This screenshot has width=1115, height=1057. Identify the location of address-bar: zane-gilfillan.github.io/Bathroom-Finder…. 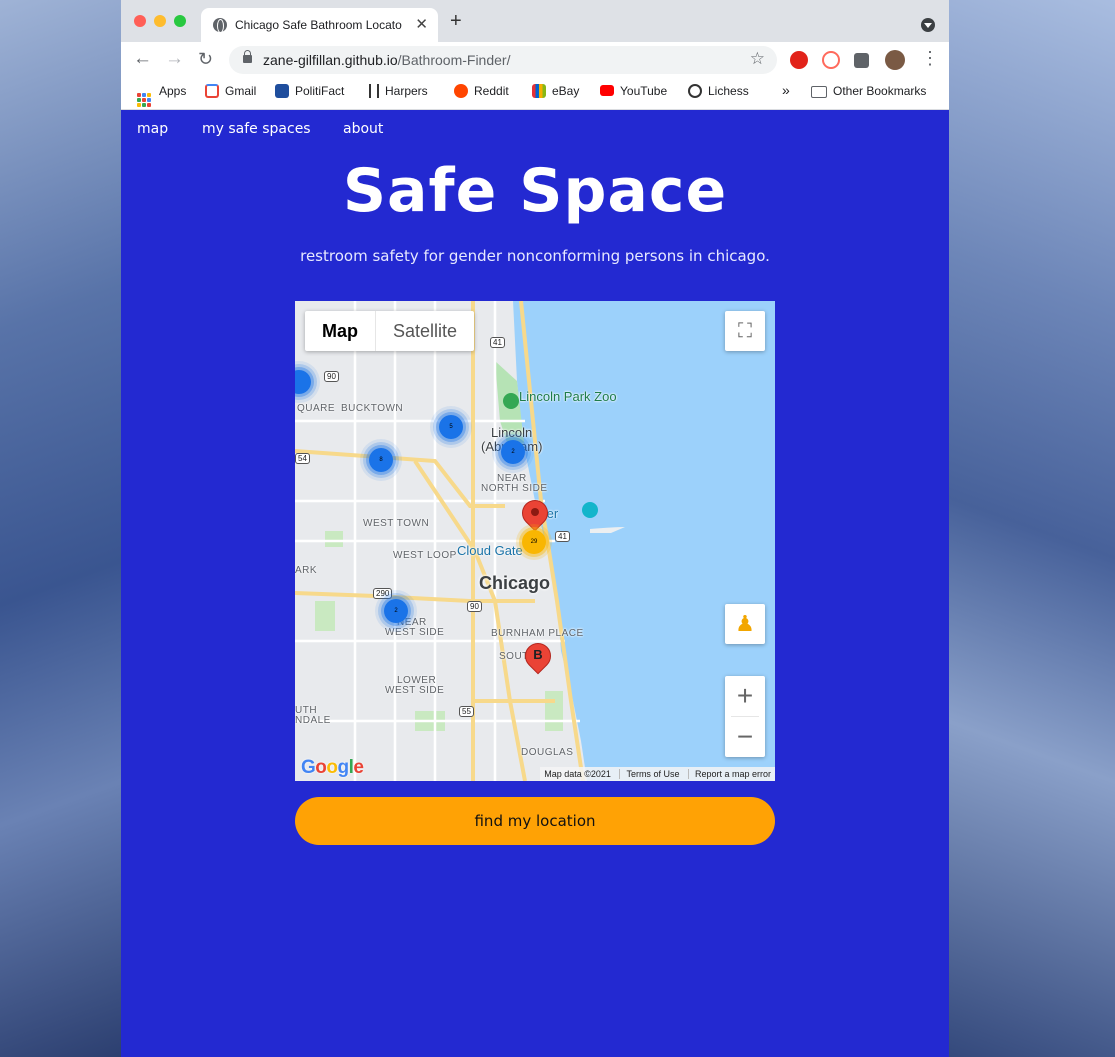
(503, 60).